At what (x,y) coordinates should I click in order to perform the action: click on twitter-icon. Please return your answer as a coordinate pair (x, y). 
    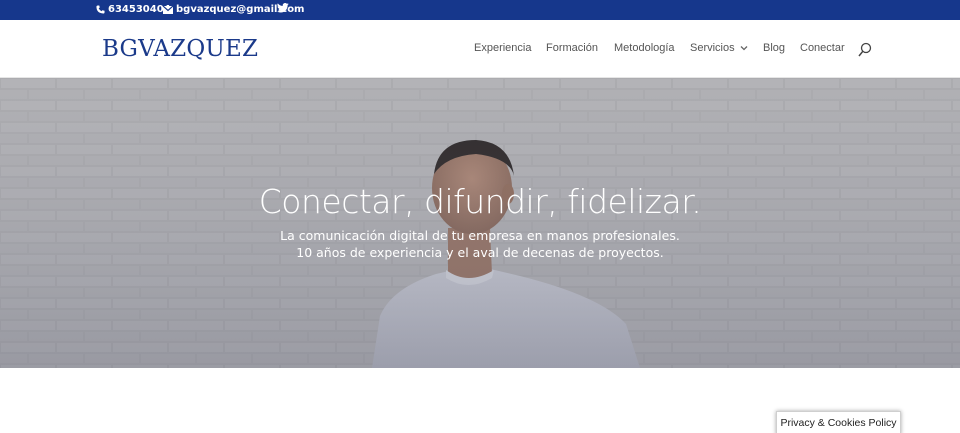
    Looking at the image, I should click on (283, 8).